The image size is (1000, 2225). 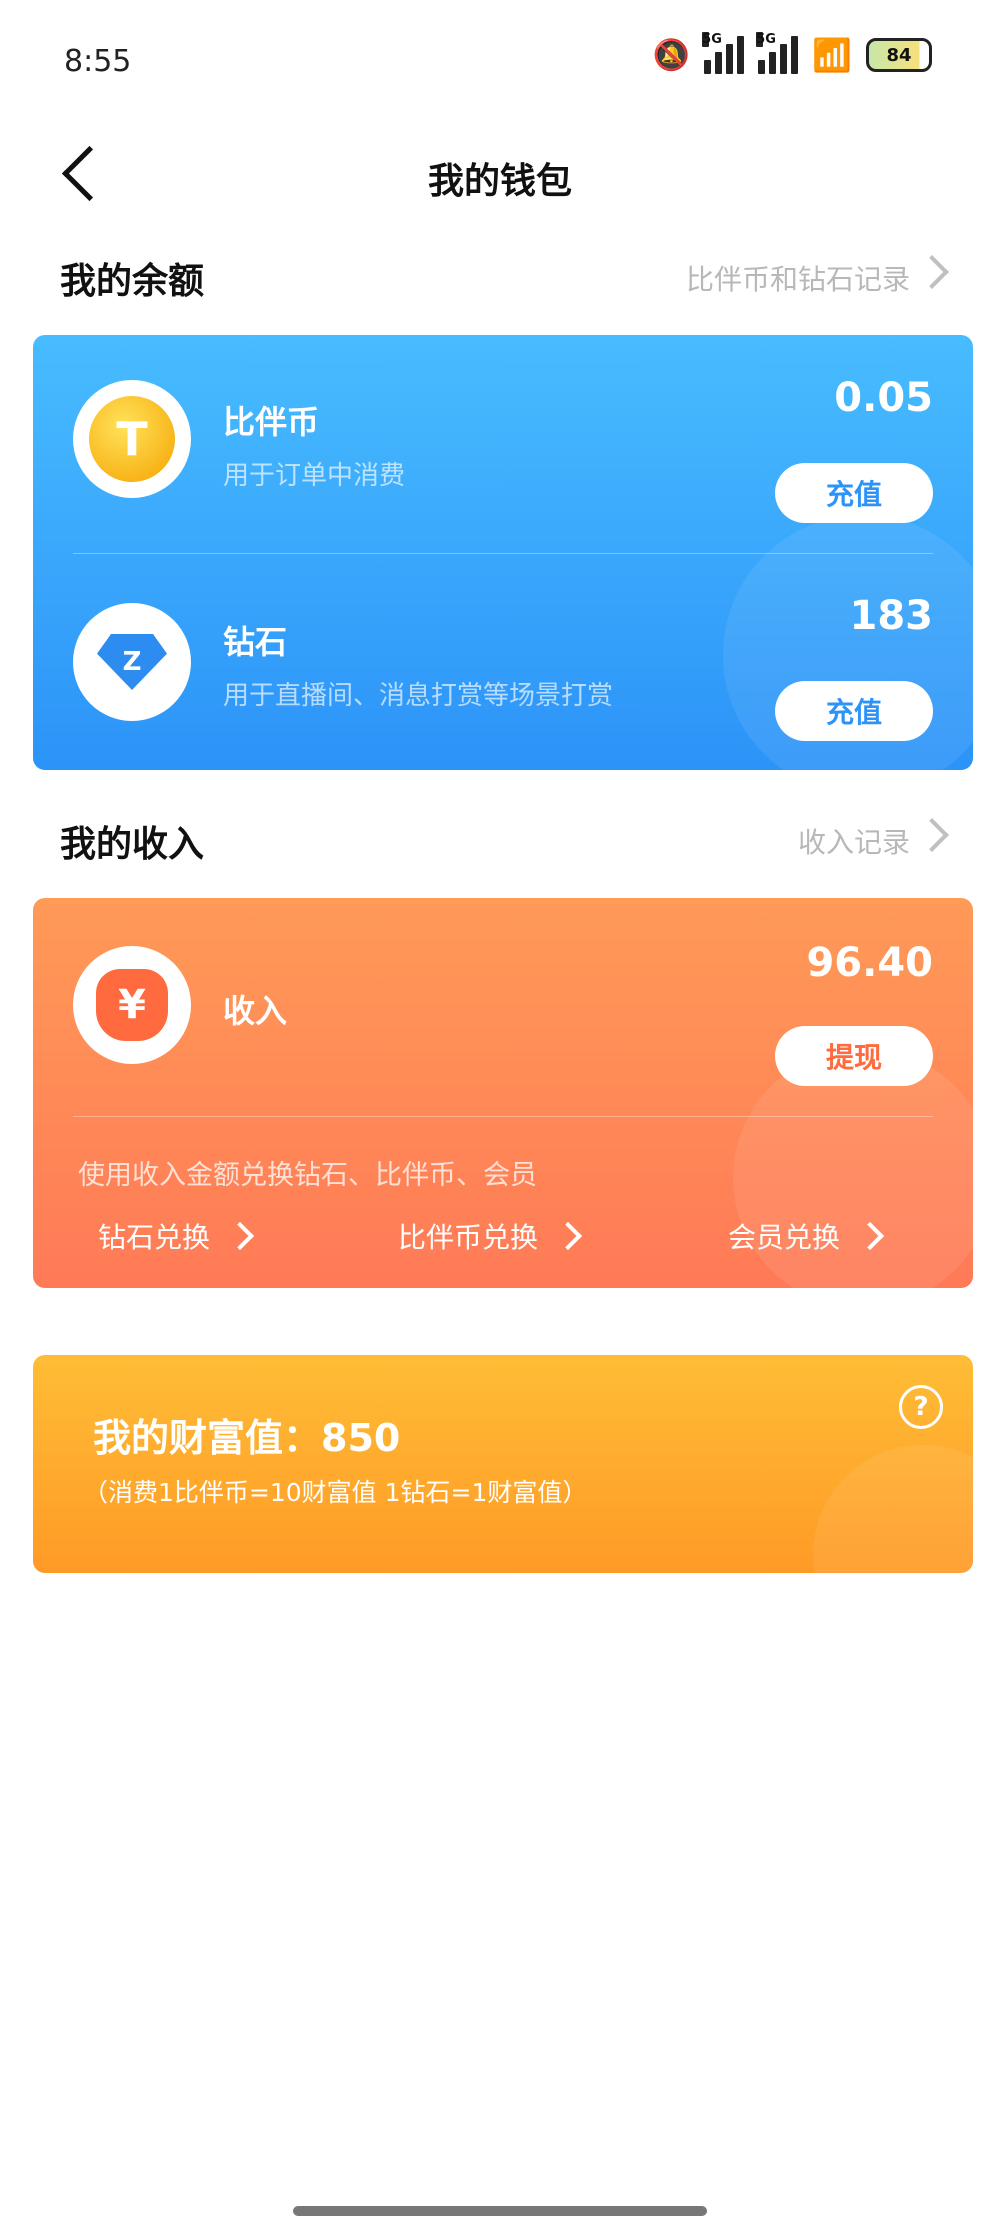 I want to click on income-exchange-desc: 使用收入金额兑换钻石、比伴币、会员, so click(x=307, y=1175).